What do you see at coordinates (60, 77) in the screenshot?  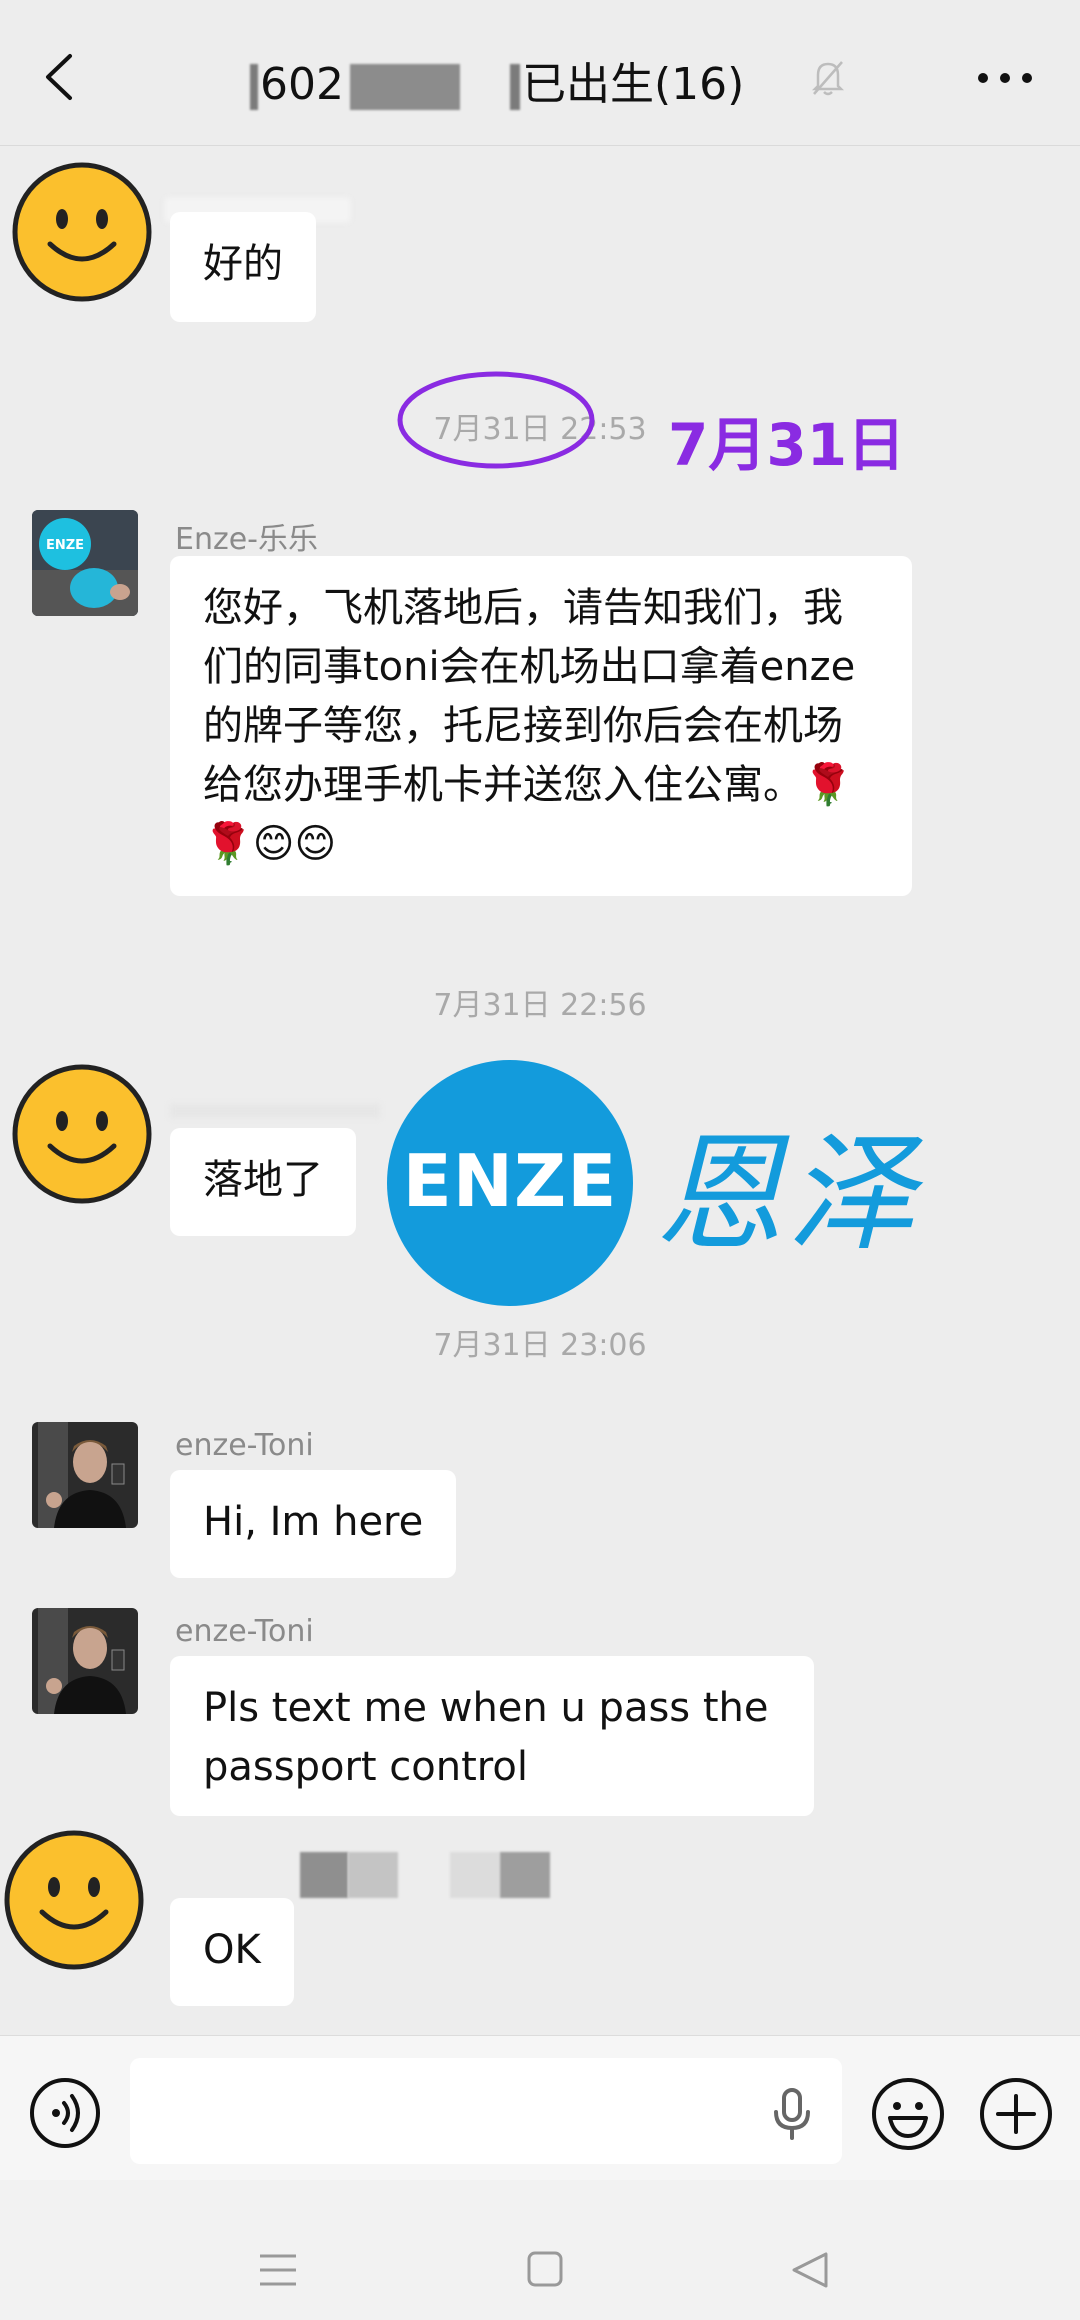 I see `back-icon` at bounding box center [60, 77].